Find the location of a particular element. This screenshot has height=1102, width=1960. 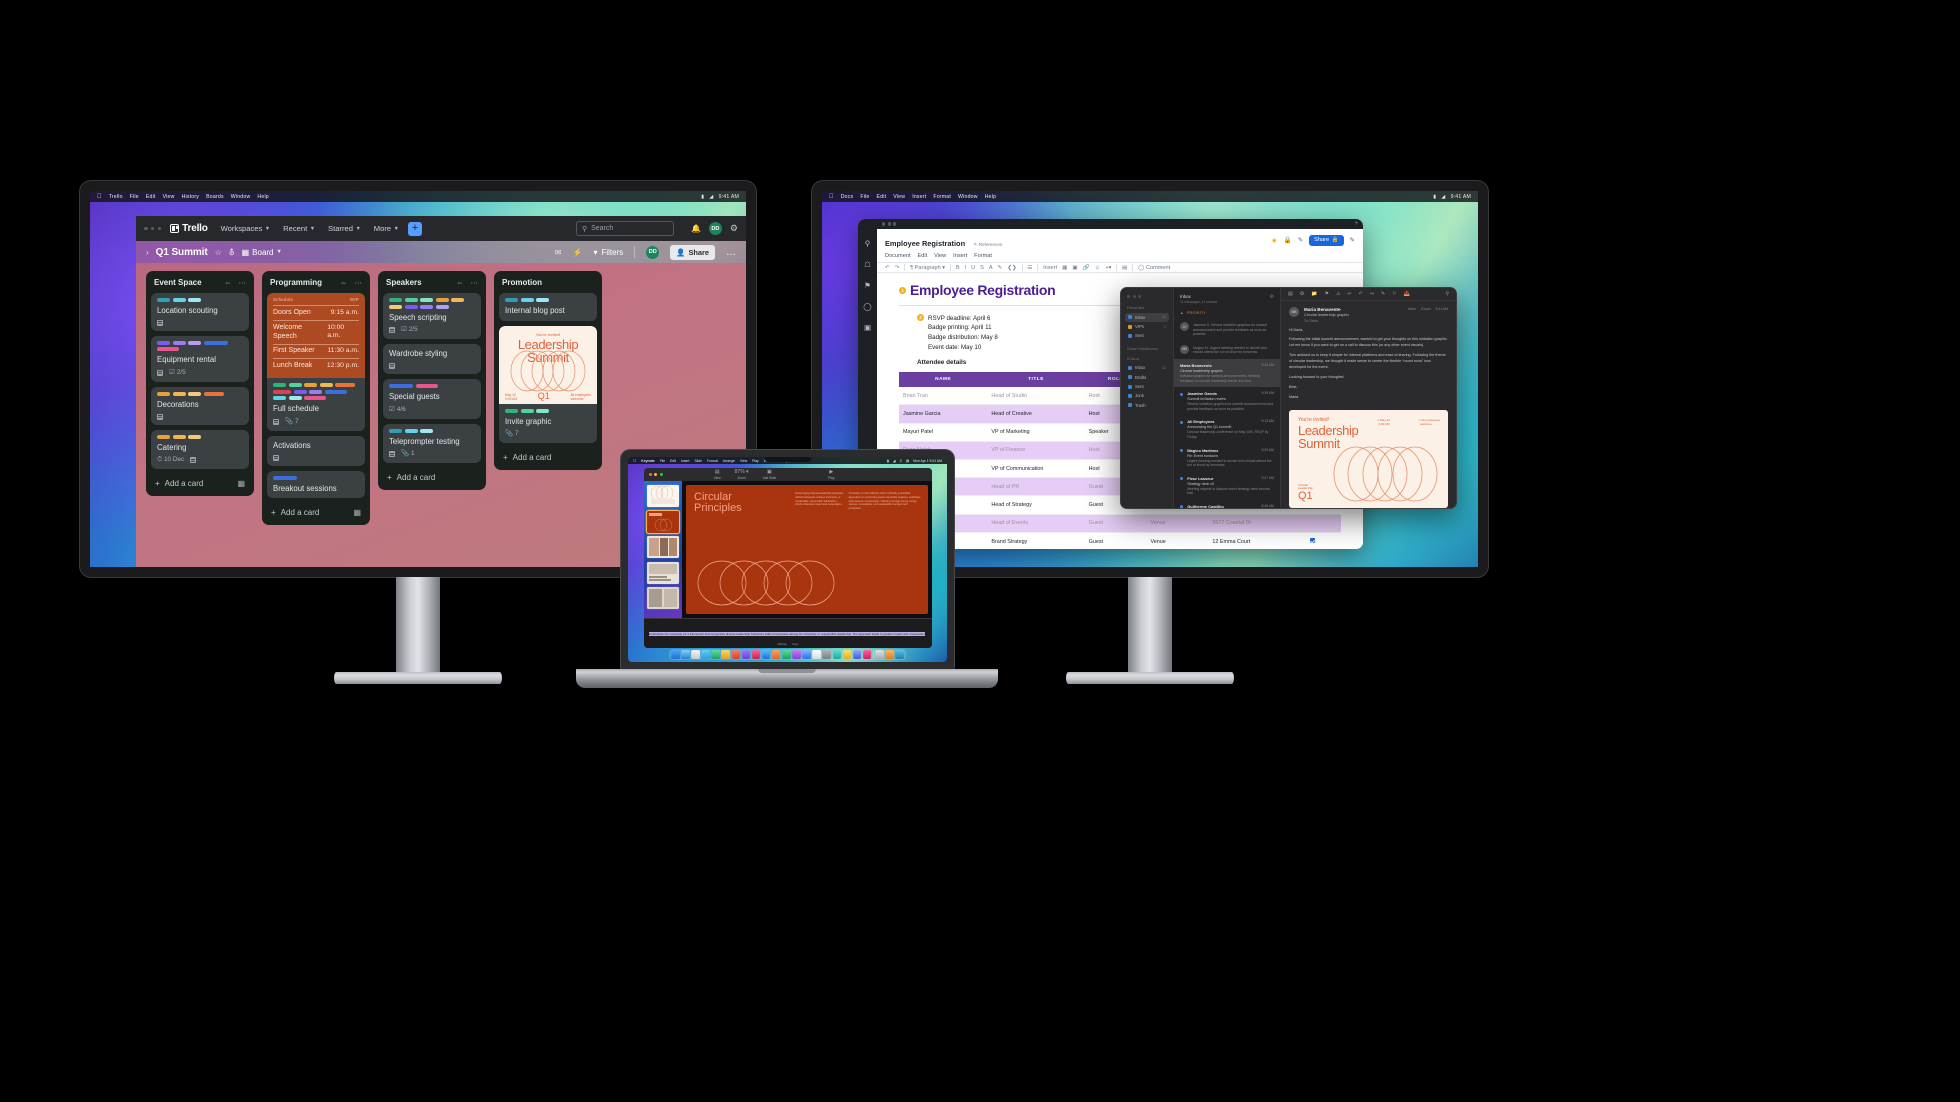

dock-calendar-icon is located at coordinates (746, 654).